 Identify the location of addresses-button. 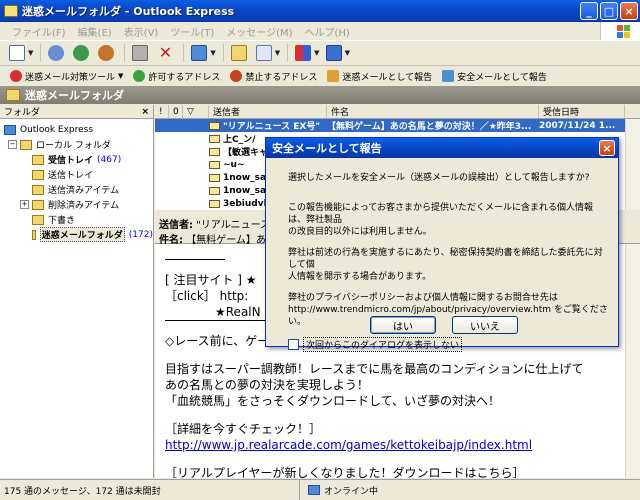
(239, 53).